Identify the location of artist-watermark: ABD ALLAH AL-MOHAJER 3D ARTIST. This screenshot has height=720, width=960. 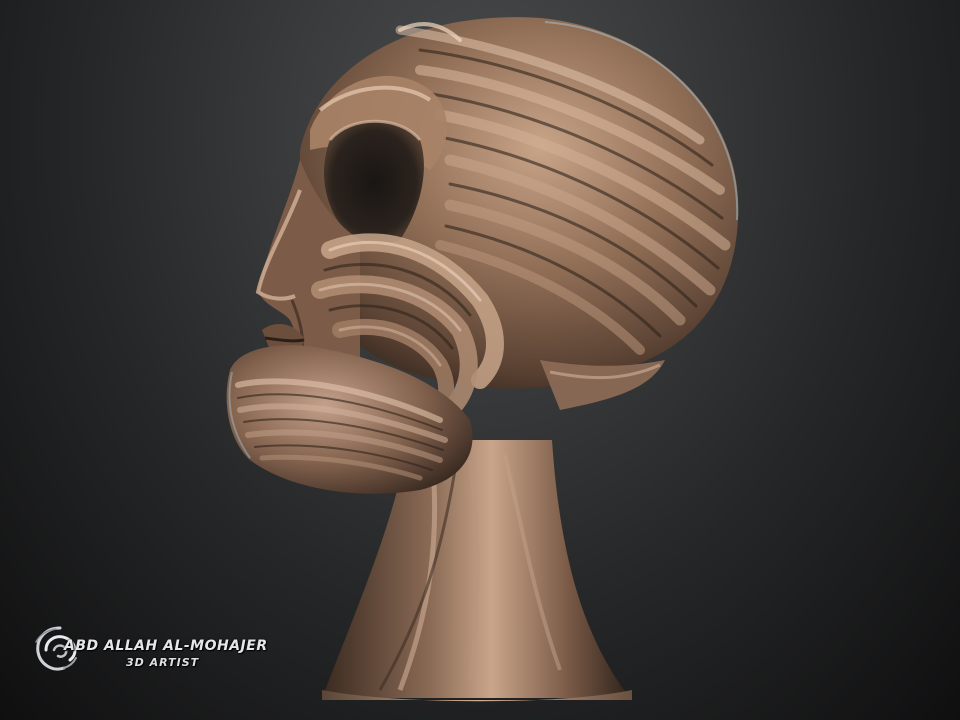
(148, 650).